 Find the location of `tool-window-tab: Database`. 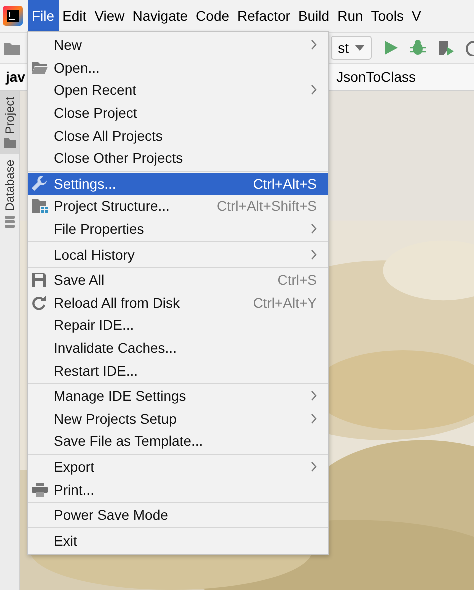

tool-window-tab: Database is located at coordinates (9, 194).